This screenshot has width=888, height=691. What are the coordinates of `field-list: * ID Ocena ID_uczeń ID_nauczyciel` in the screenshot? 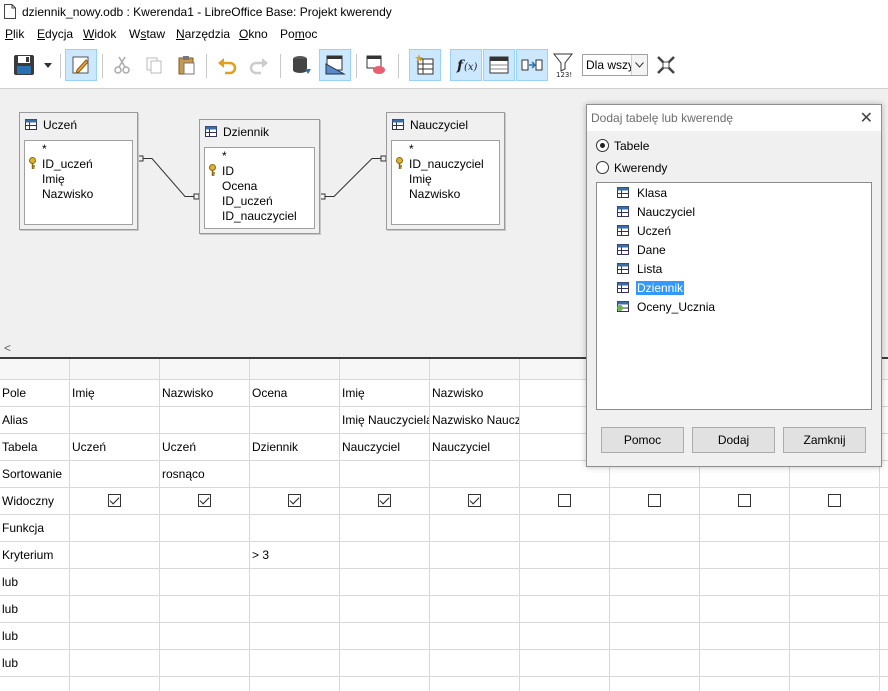 It's located at (259, 188).